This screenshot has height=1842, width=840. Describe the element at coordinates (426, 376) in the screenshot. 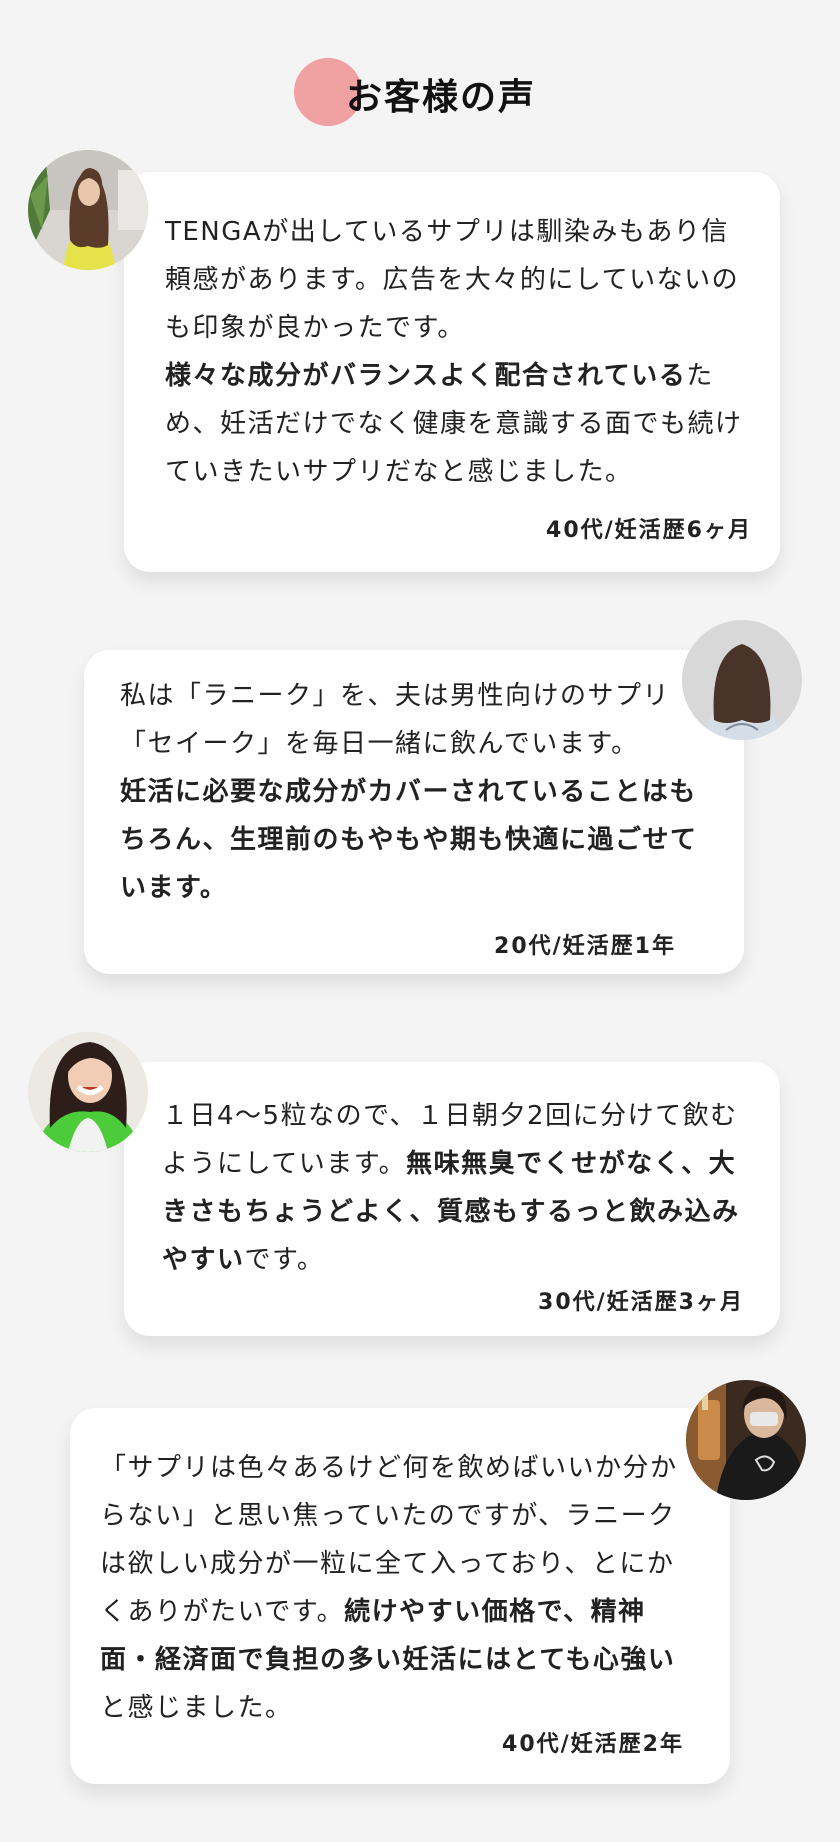

I see `review-highlight: 様々な成分がバランスよく配合されている` at that location.